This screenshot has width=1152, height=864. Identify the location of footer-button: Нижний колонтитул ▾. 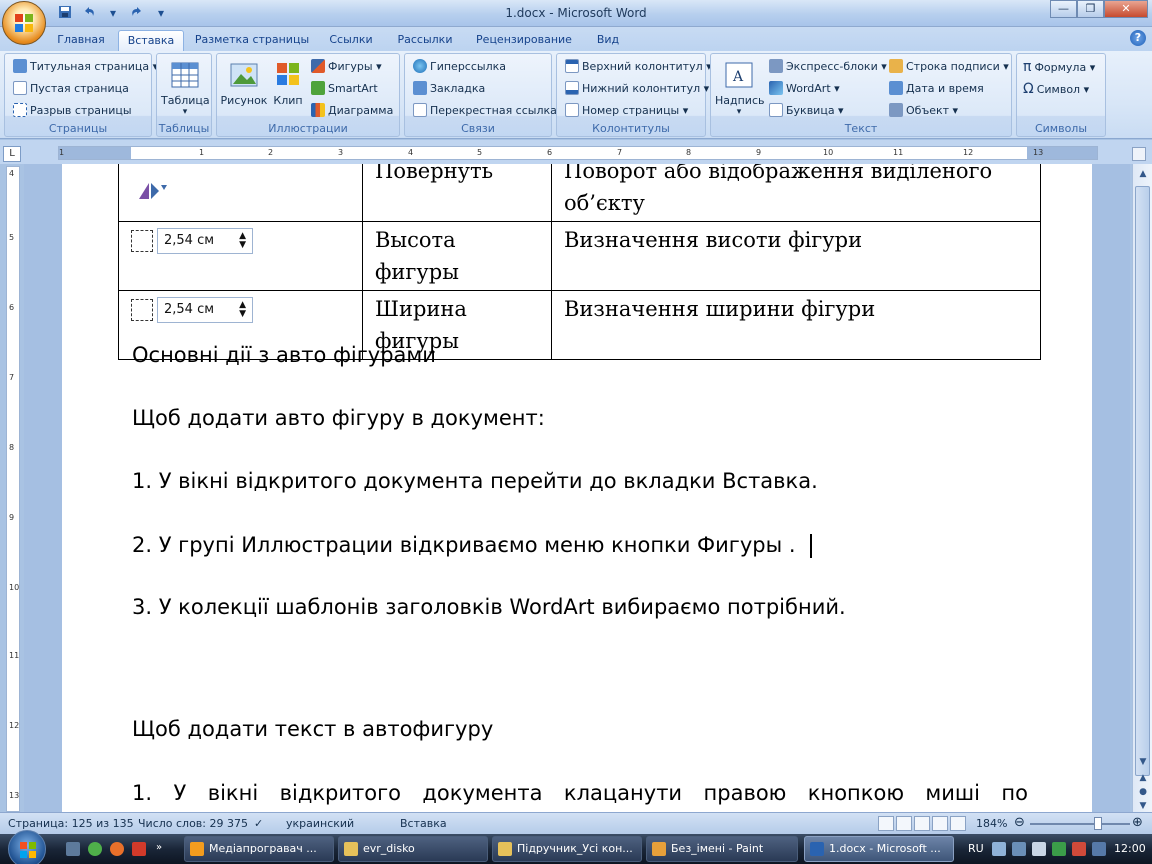
(637, 88).